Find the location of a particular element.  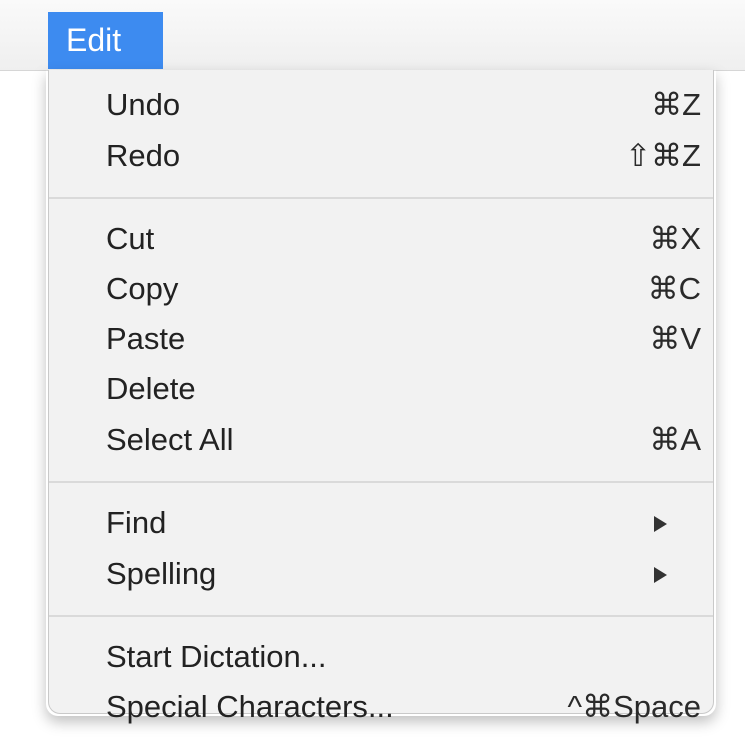

menu-item-special-characters: Special Characters... ^⌘Space is located at coordinates (381, 707).